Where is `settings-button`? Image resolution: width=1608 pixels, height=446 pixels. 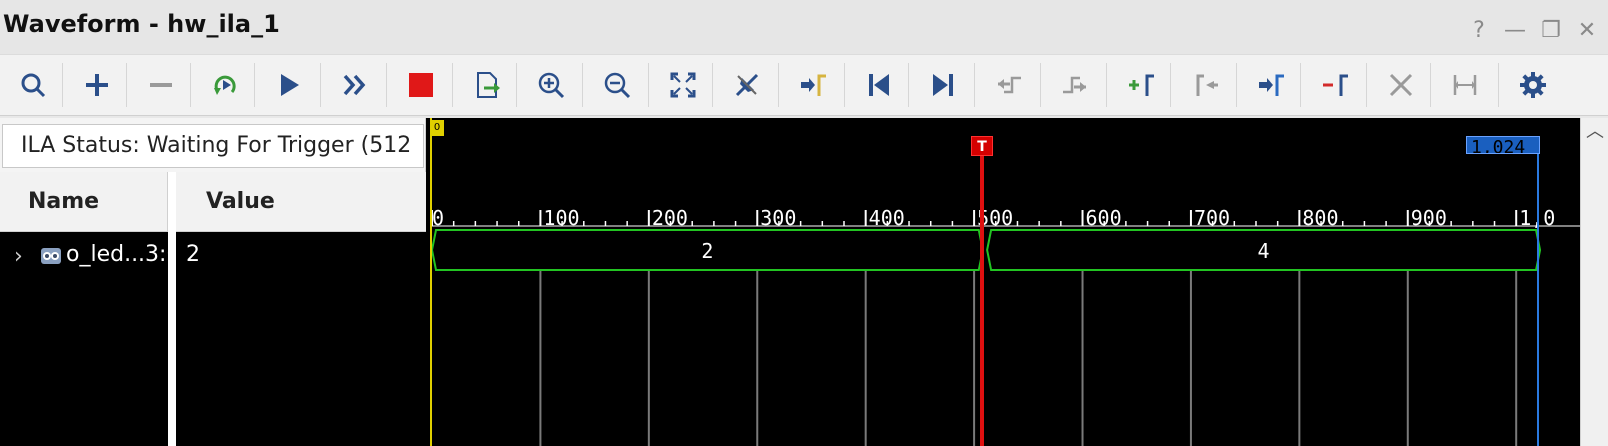
settings-button is located at coordinates (1533, 85).